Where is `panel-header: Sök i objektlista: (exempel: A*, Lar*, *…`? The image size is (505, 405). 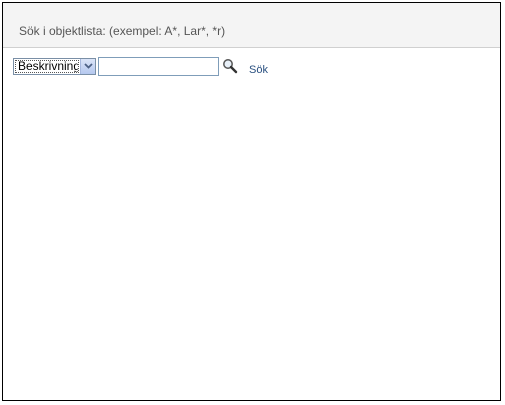
panel-header: Sök i objektlista: (exempel: A*, Lar*, *… is located at coordinates (251, 25).